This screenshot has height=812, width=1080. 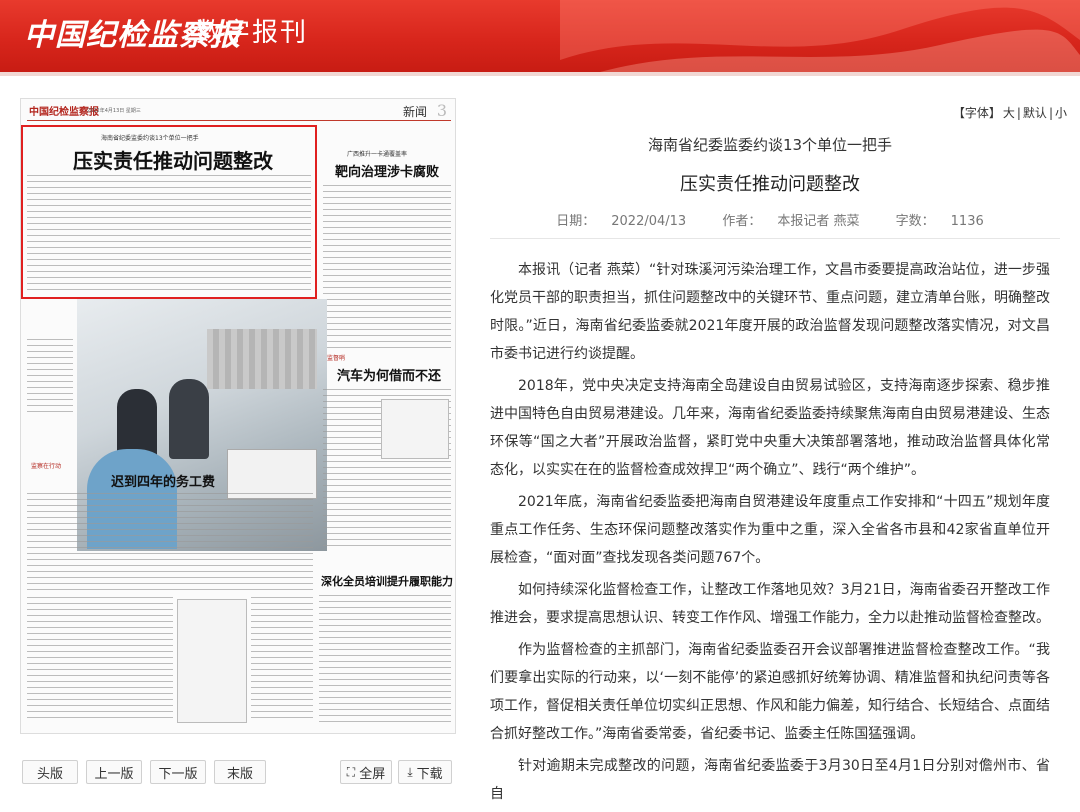 What do you see at coordinates (770, 184) in the screenshot?
I see `article-title: 压实责任推动问题整改` at bounding box center [770, 184].